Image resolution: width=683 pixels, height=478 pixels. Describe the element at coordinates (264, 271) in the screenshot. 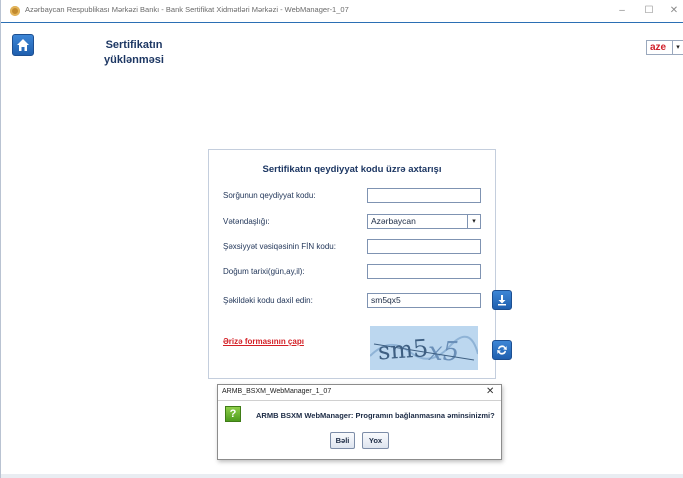

I see `birth-date-label: Doğum tarixi(gün,ay,il):` at that location.